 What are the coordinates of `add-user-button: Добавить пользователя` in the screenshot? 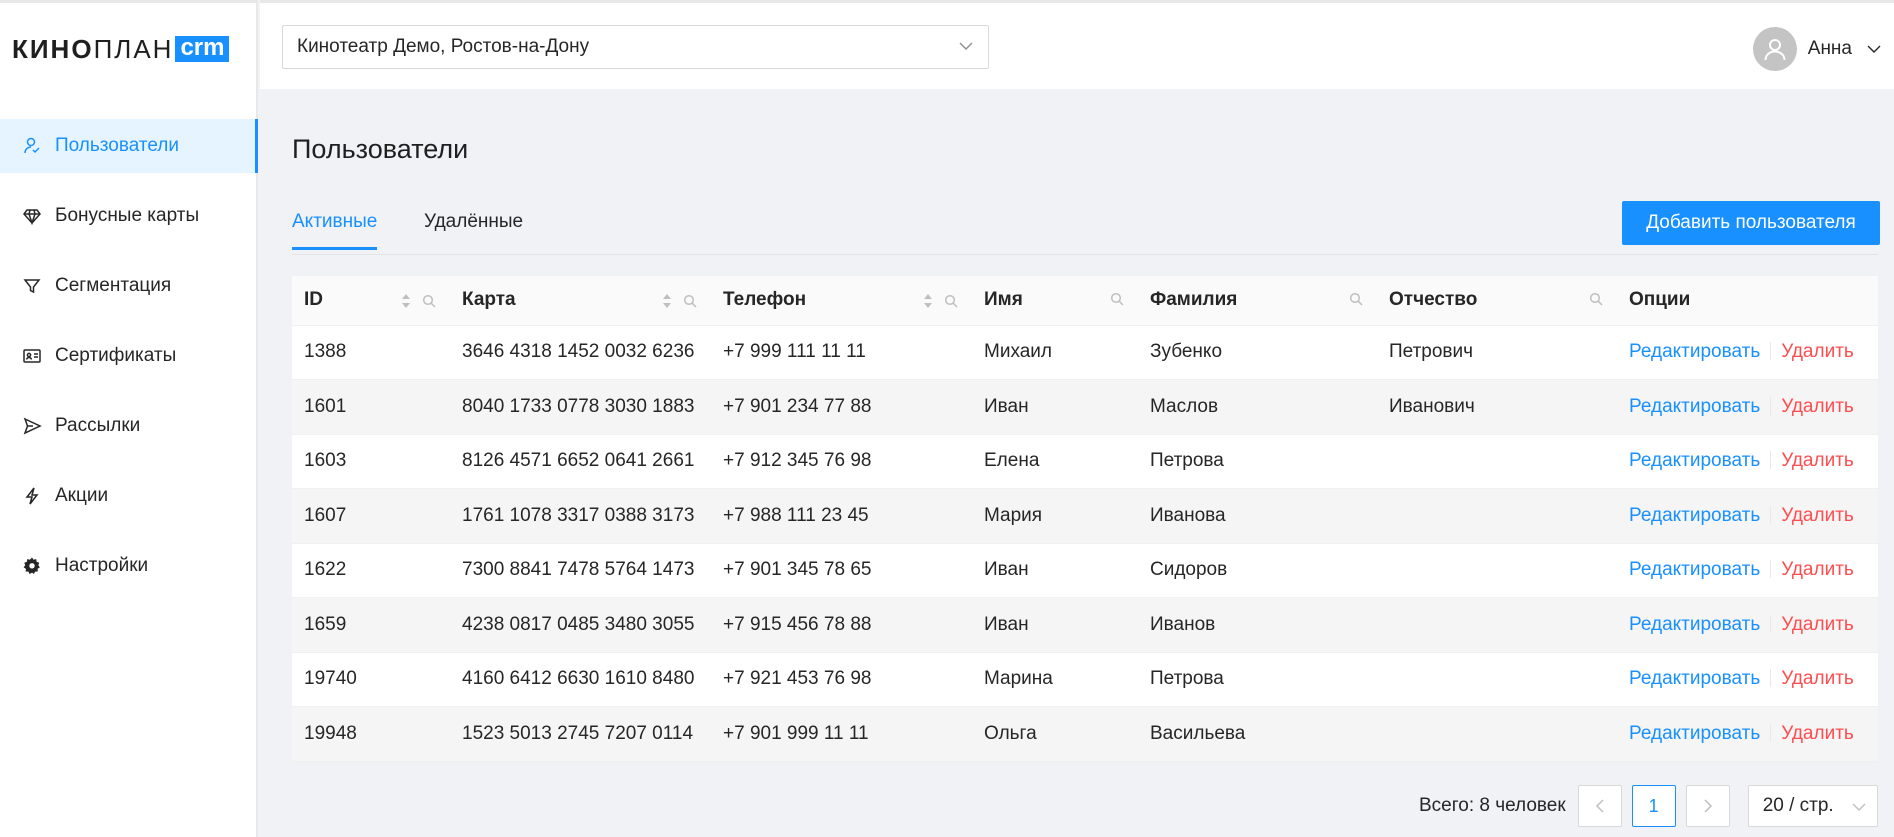 It's located at (1751, 223).